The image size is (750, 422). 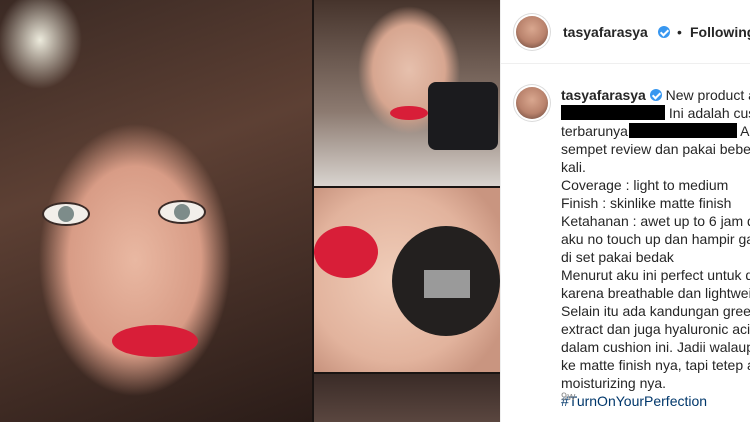 I want to click on cushion-compact, so click(x=463, y=116).